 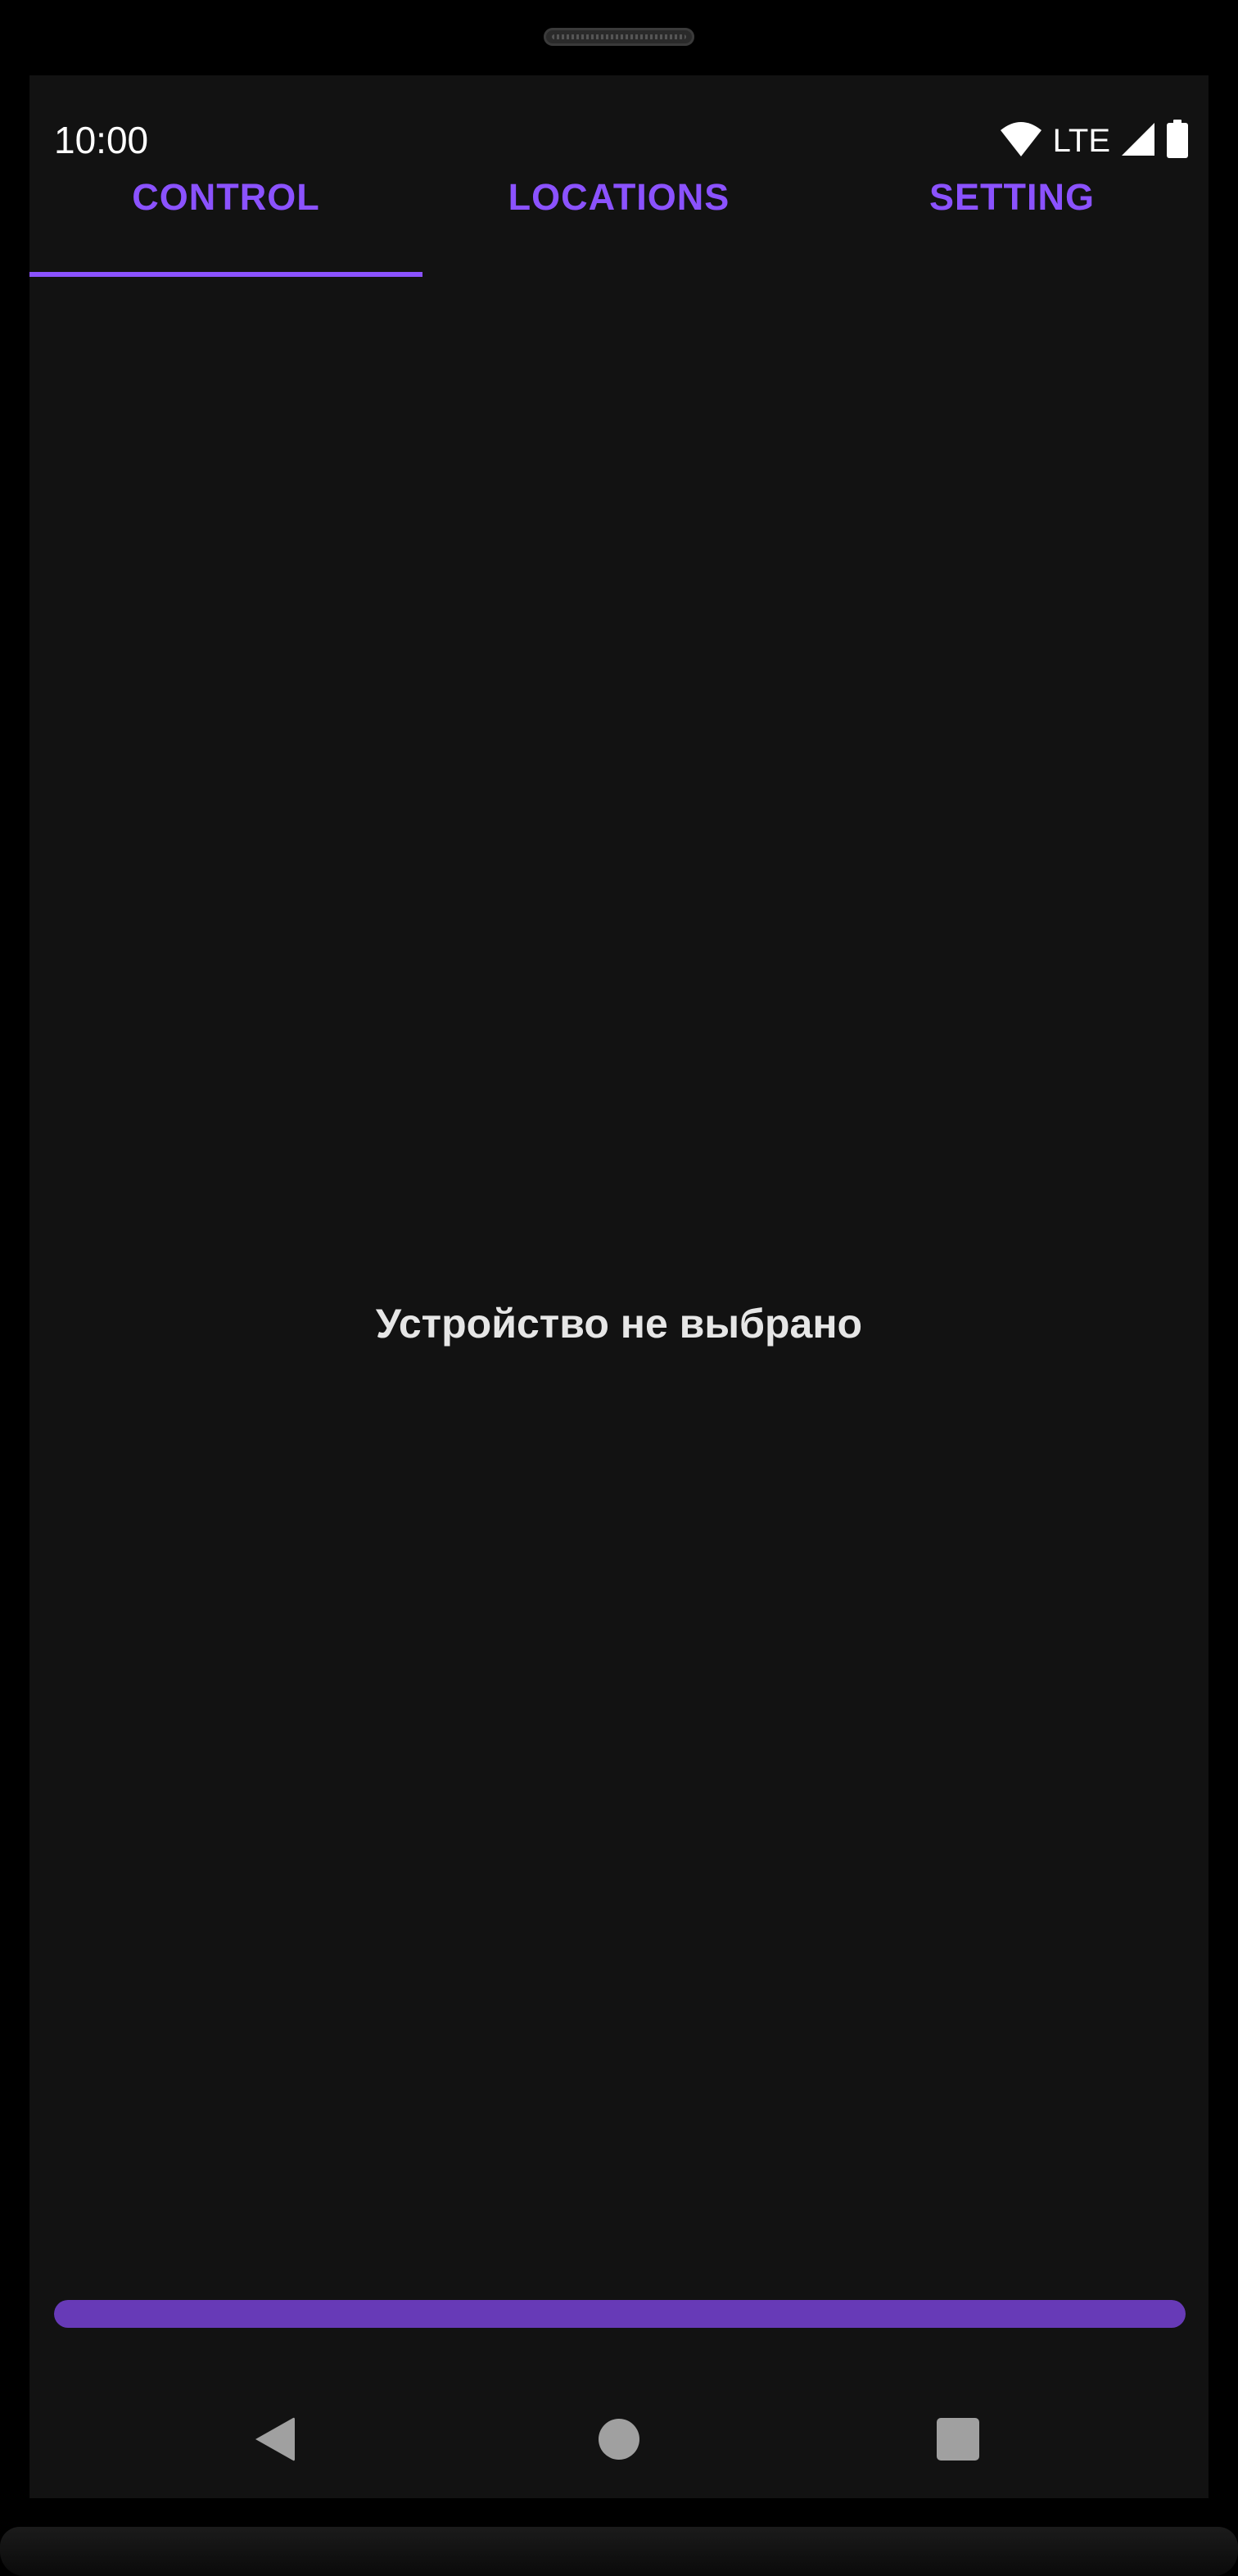 I want to click on navigation-bar, so click(x=619, y=2441).